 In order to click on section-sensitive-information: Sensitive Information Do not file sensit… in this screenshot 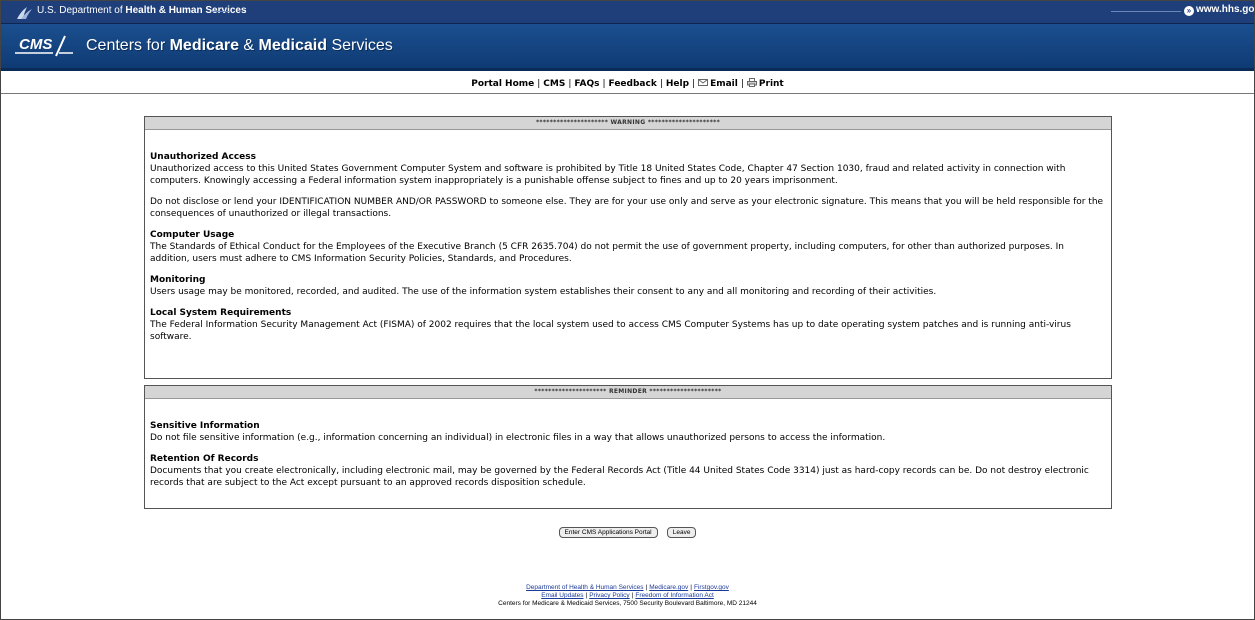, I will do `click(627, 432)`.